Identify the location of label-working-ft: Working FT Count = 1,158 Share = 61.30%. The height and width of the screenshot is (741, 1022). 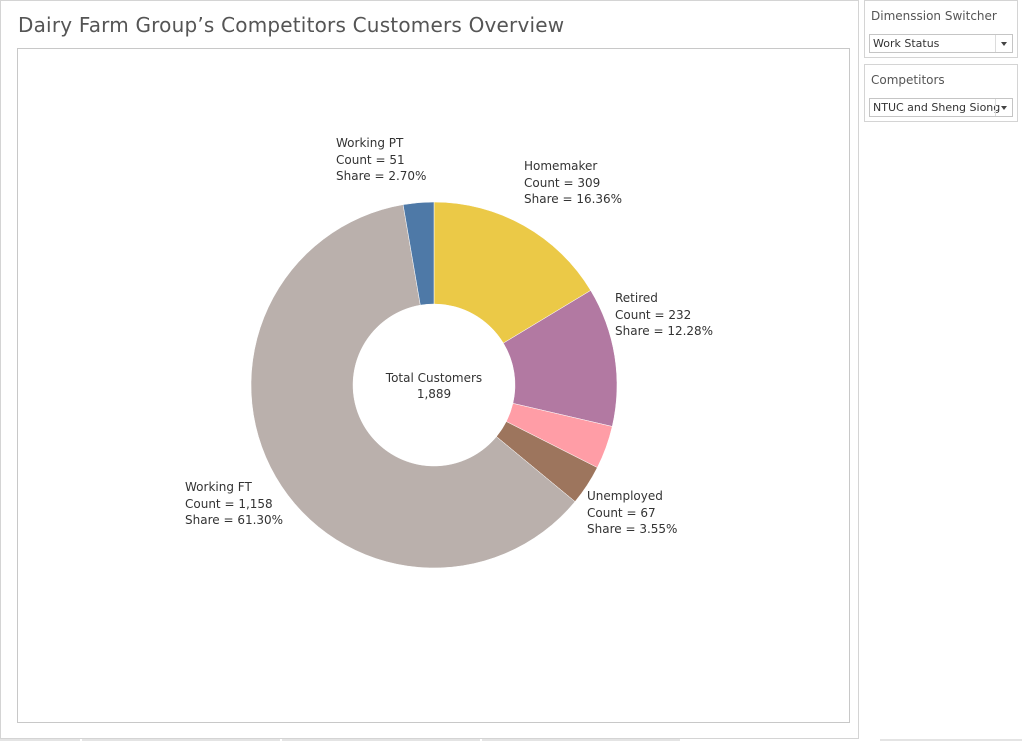
(234, 504).